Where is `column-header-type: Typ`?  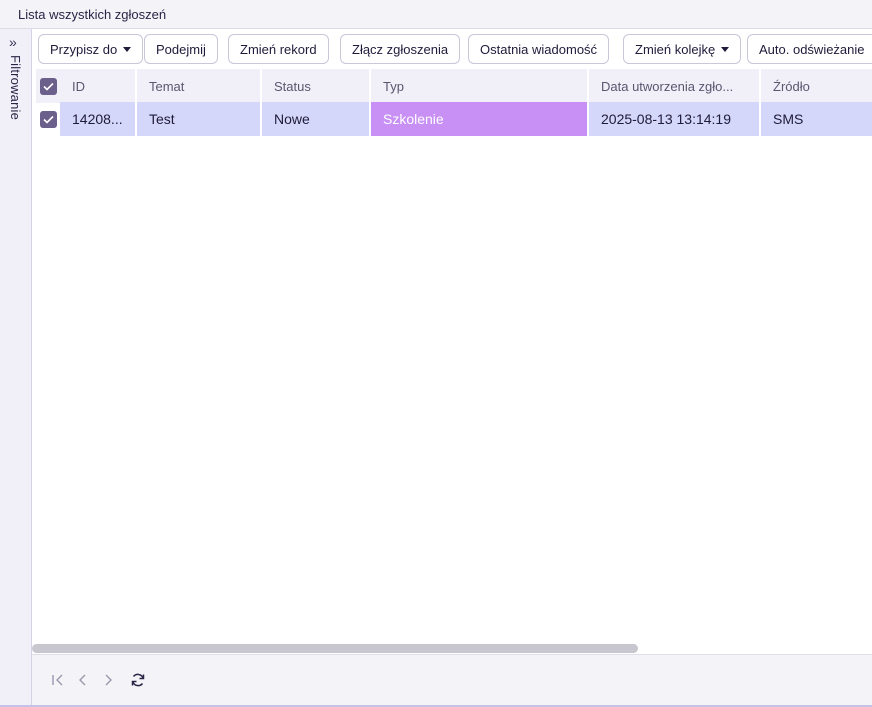
column-header-type: Typ is located at coordinates (479, 86).